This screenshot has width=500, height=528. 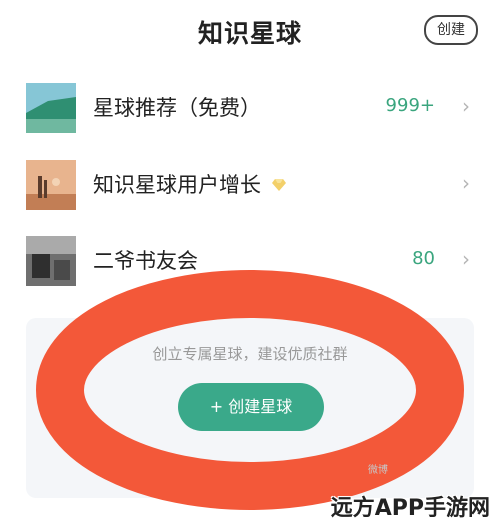 I want to click on watermark: 远方APP手游网, so click(x=410, y=508).